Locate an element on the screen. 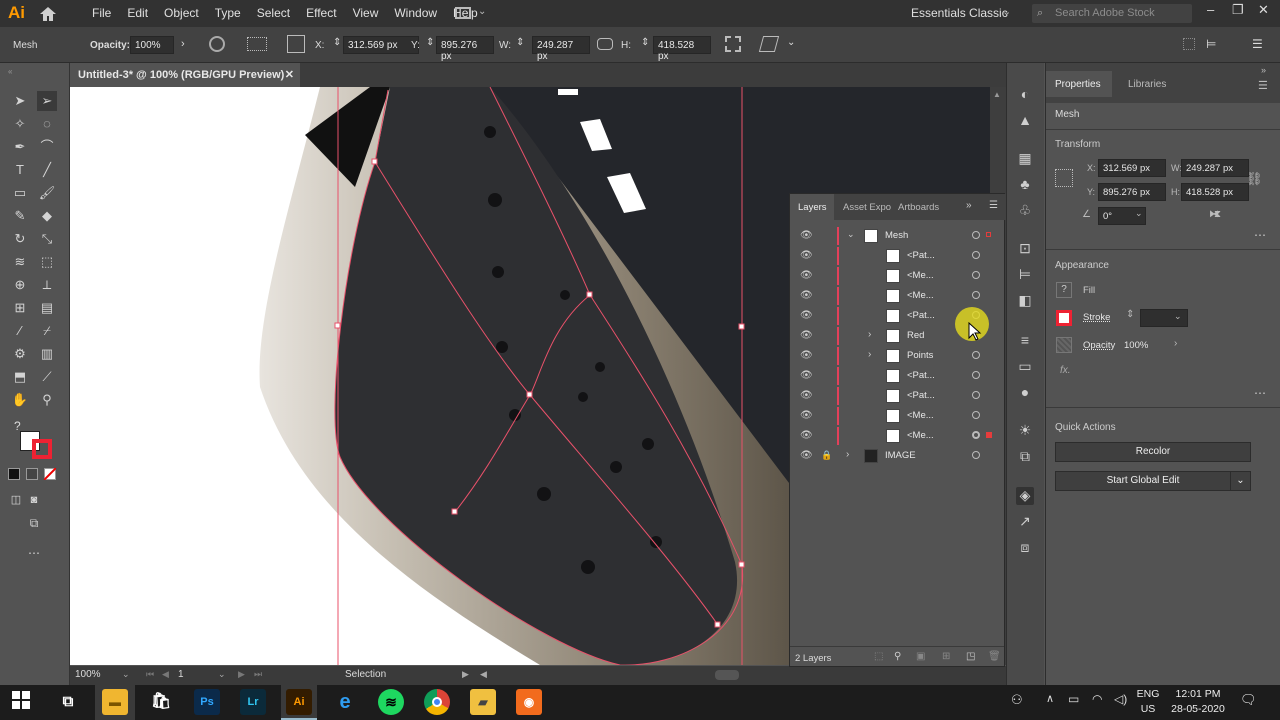 This screenshot has height=720, width=1280. screen-mode-icon: ⧉ is located at coordinates (34, 523).